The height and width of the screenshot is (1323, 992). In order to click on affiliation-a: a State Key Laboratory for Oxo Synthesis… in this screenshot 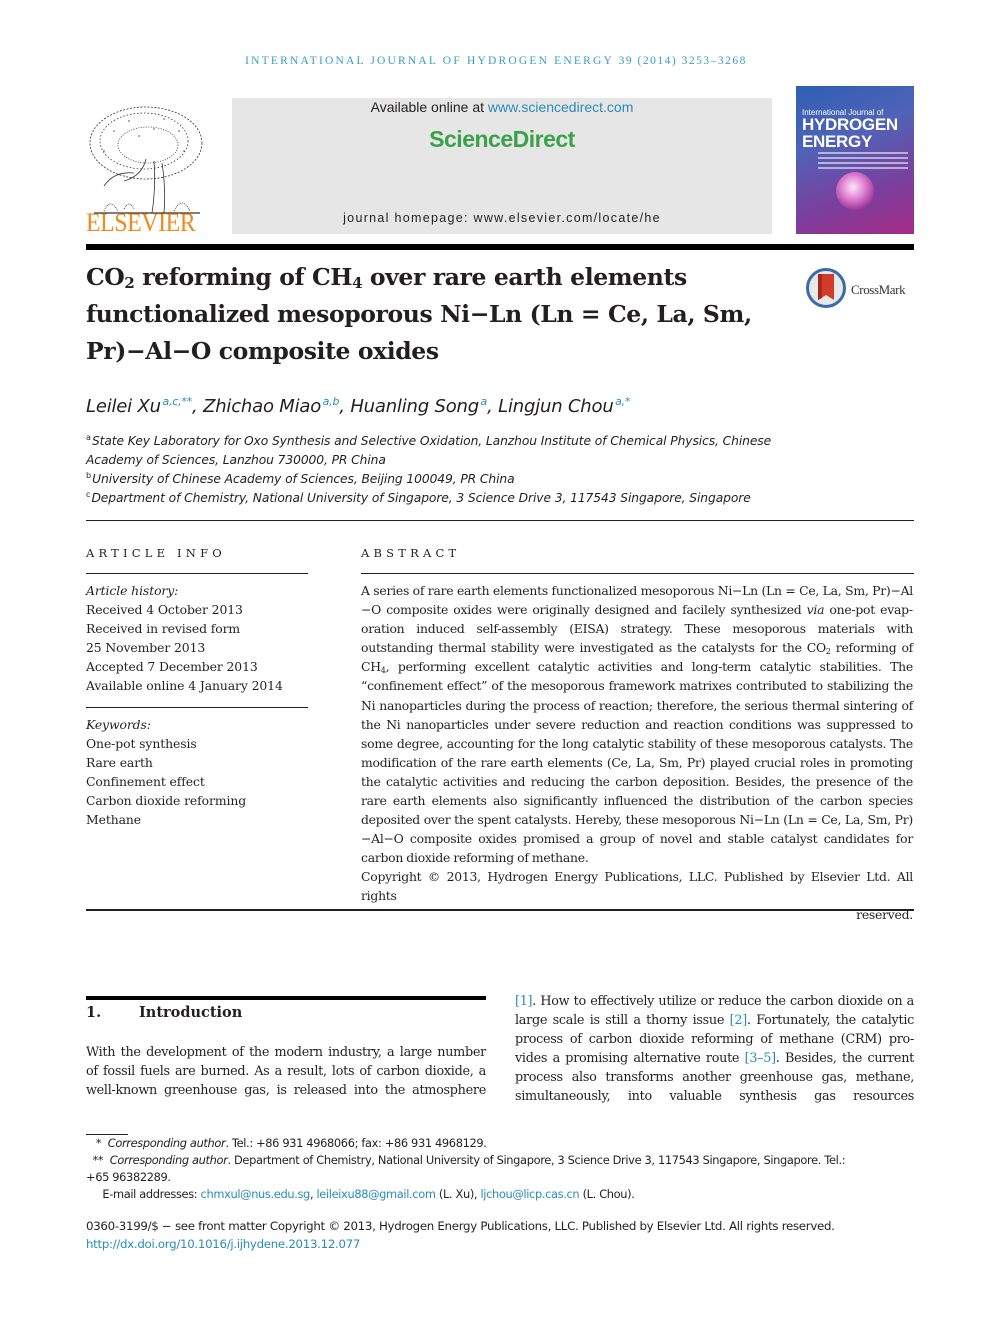, I will do `click(429, 450)`.